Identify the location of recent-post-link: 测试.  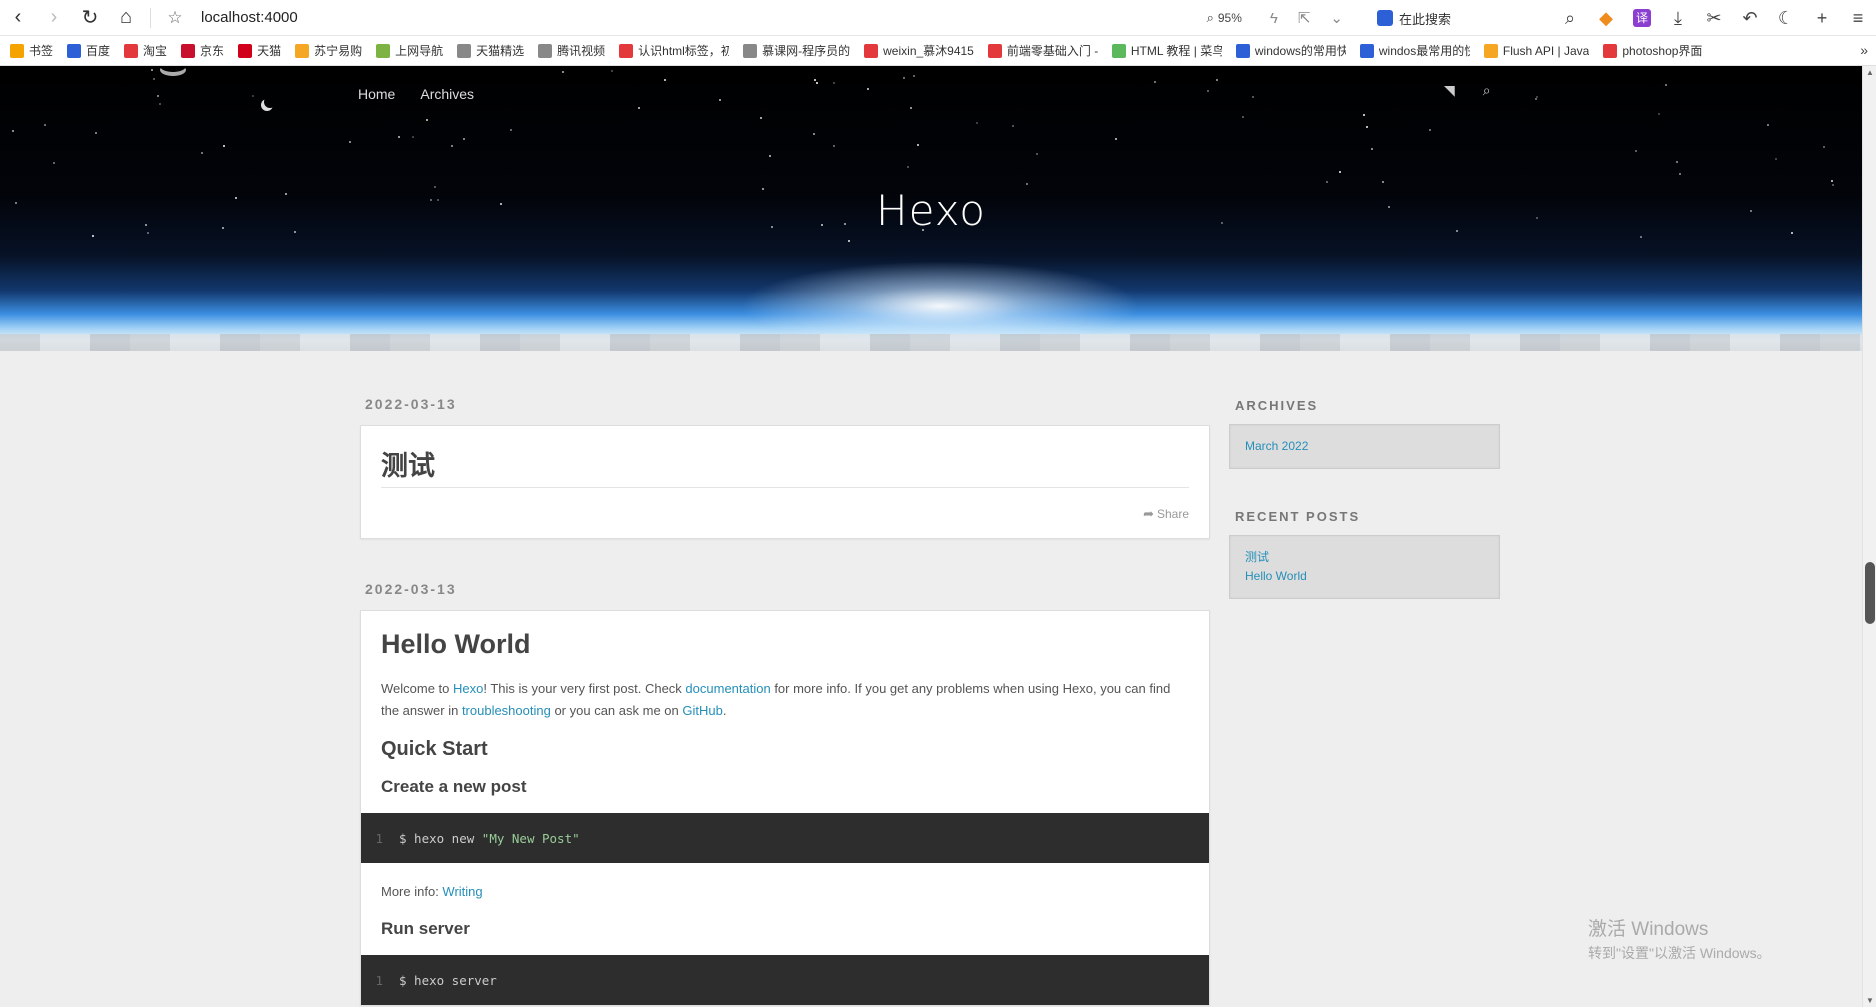
(1364, 557).